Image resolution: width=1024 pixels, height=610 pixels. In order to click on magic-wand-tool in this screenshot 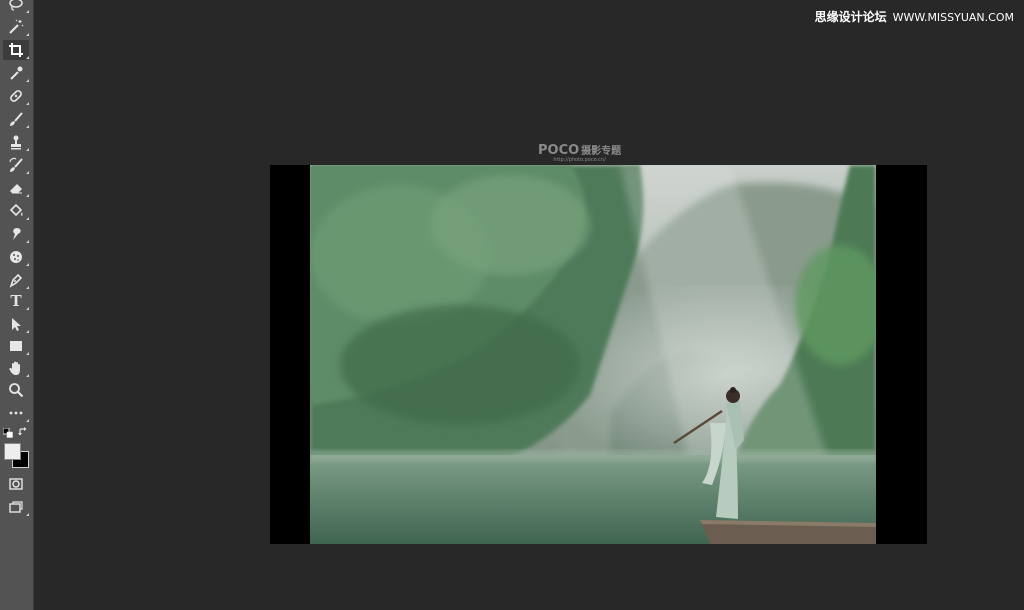, I will do `click(16, 27)`.